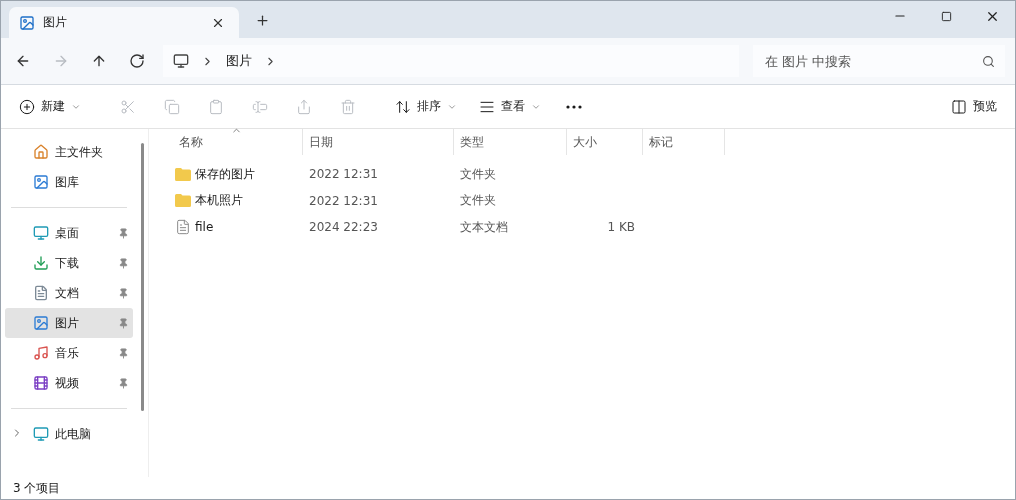 Image resolution: width=1016 pixels, height=500 pixels. What do you see at coordinates (225, 174) in the screenshot?
I see `file-name: 保存的图片` at bounding box center [225, 174].